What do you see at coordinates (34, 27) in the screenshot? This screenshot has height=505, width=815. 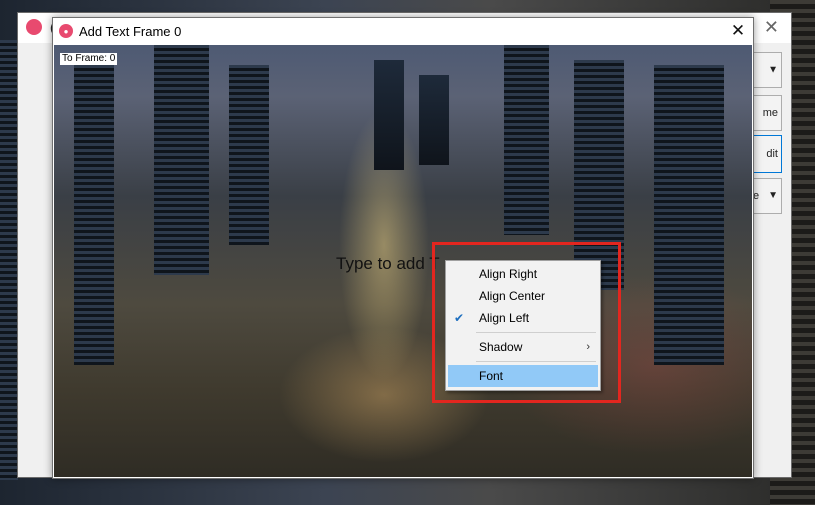 I see `app-icon` at bounding box center [34, 27].